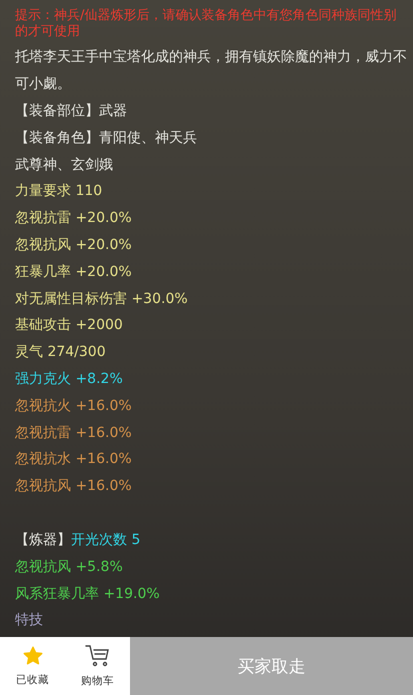 This screenshot has width=413, height=695. What do you see at coordinates (43, 540) in the screenshot?
I see `attribute-text: 【炼器】` at bounding box center [43, 540].